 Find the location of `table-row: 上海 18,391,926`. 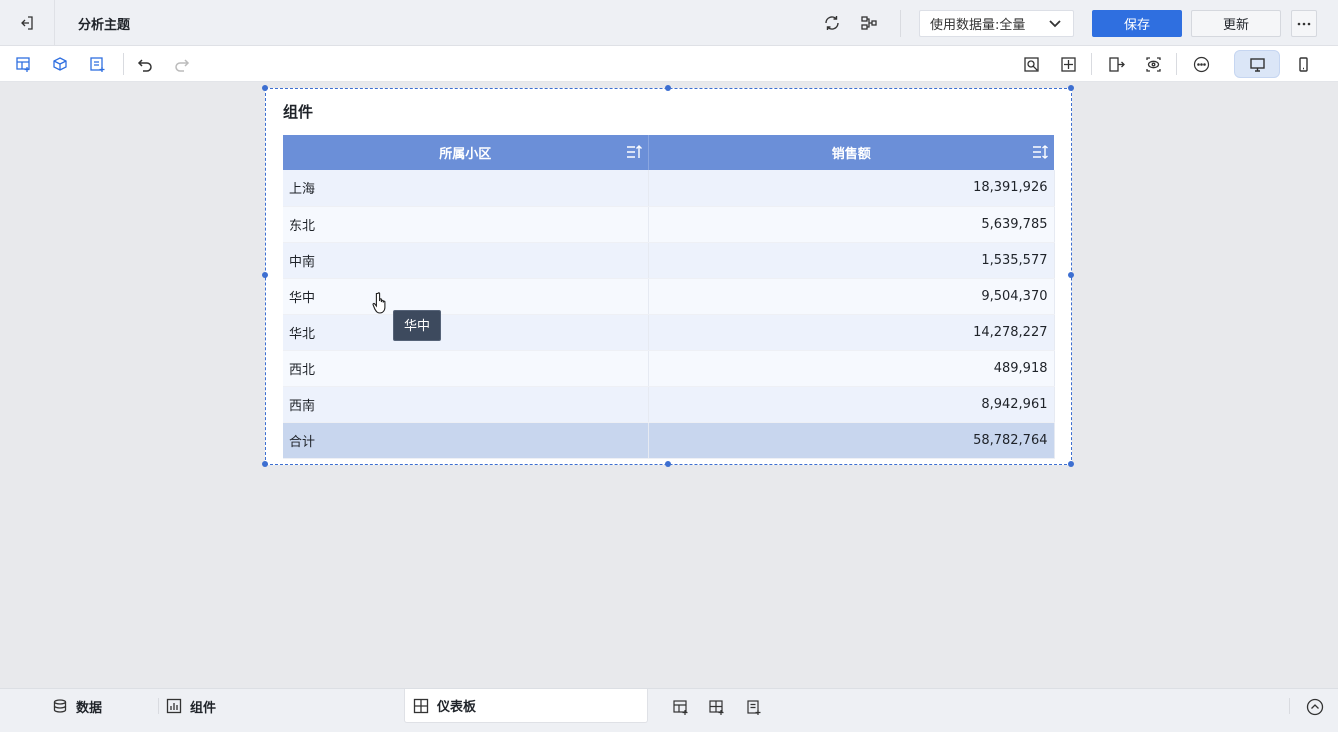

table-row: 上海 18,391,926 is located at coordinates (669, 188).